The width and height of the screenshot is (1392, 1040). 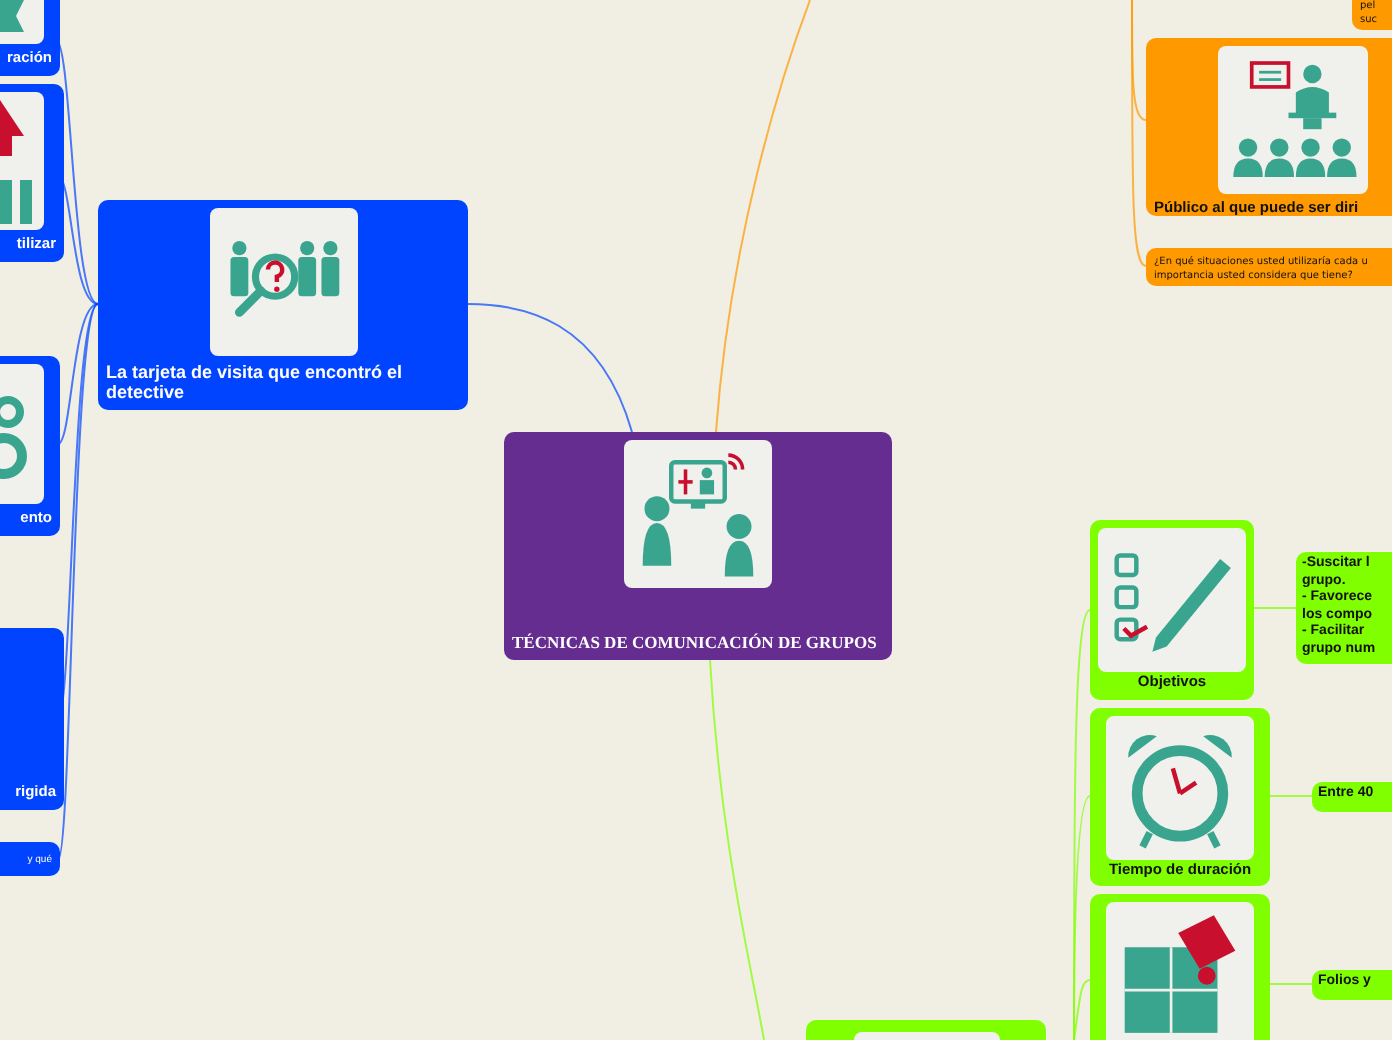 What do you see at coordinates (698, 546) in the screenshot?
I see `topic-node: TÉCNICAS DE COMUNICACIÓN DE GRUPOS` at bounding box center [698, 546].